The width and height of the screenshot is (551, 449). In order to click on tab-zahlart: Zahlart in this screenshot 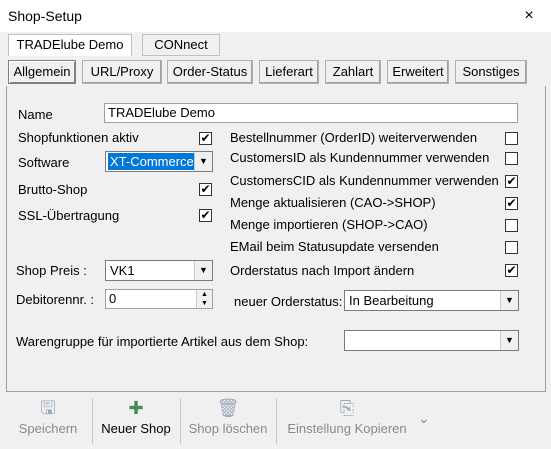, I will do `click(353, 72)`.